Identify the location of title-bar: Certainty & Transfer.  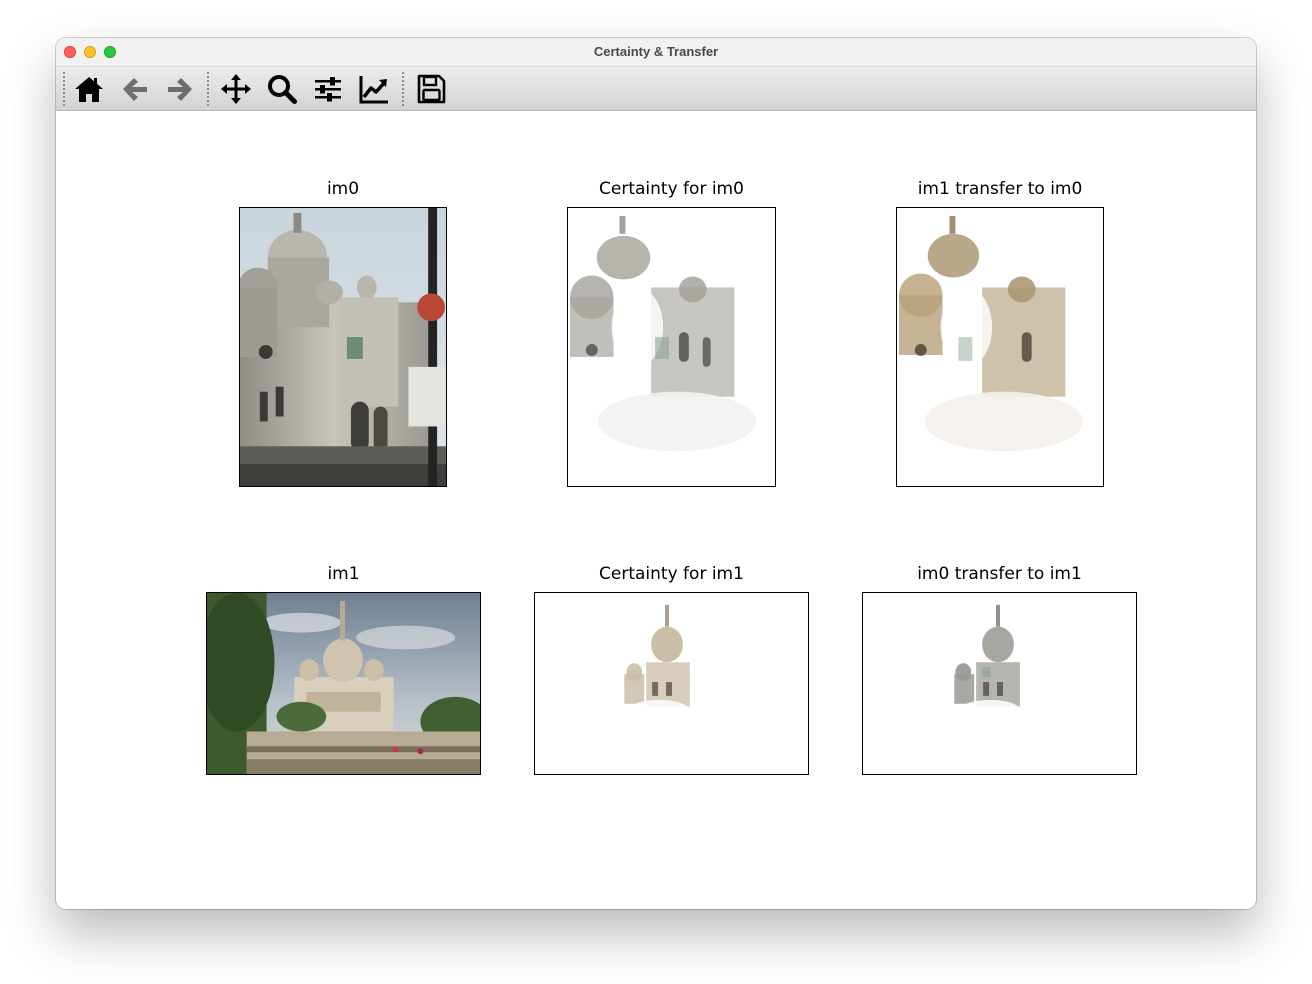
(656, 52).